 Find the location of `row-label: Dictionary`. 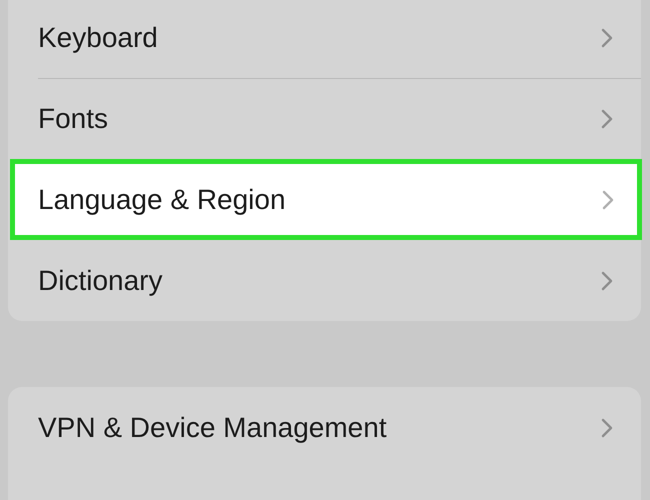

row-label: Dictionary is located at coordinates (100, 280).